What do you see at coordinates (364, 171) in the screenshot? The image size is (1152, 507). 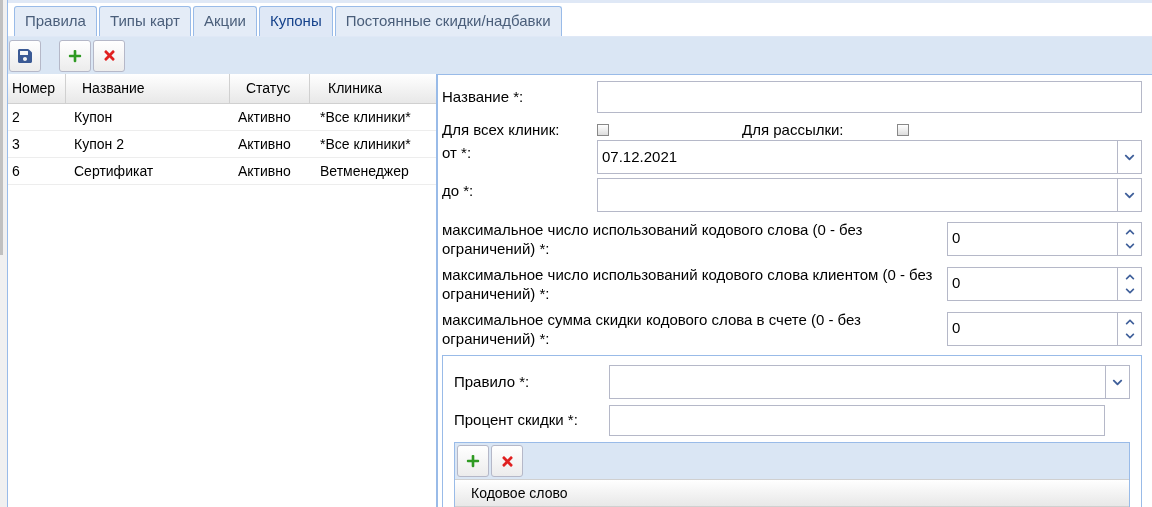 I see `table-cell-text: Ветменеджер` at bounding box center [364, 171].